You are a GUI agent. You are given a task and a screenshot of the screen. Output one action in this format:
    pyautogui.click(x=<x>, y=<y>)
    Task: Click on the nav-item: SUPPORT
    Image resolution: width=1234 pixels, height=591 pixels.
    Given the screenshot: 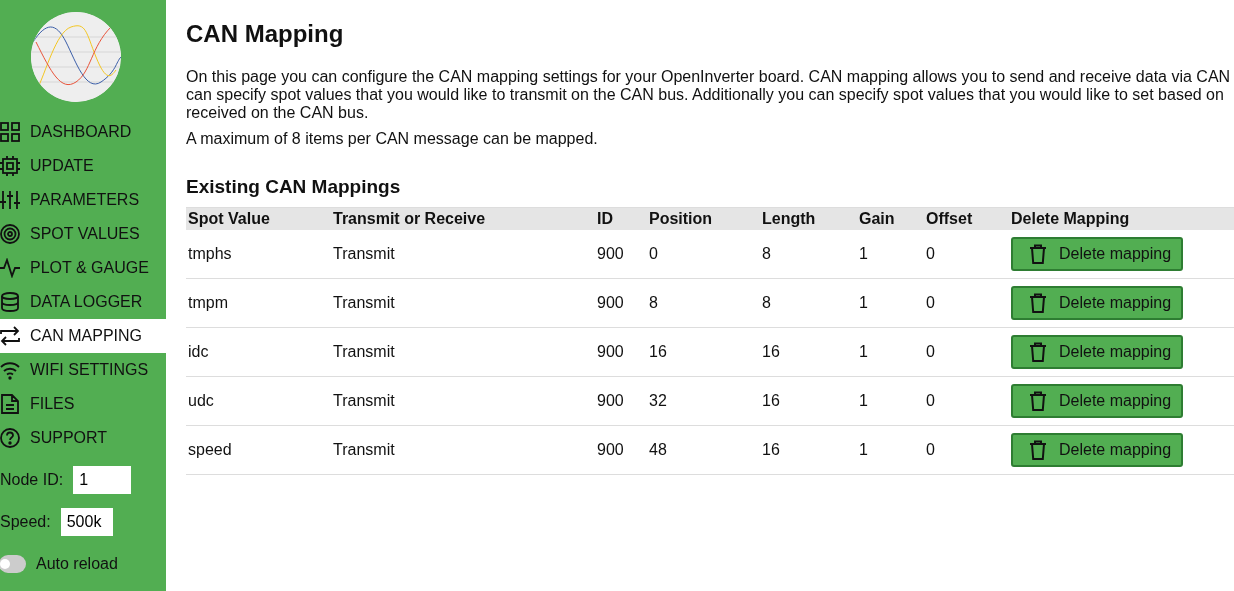 What is the action you would take?
    pyautogui.click(x=83, y=438)
    